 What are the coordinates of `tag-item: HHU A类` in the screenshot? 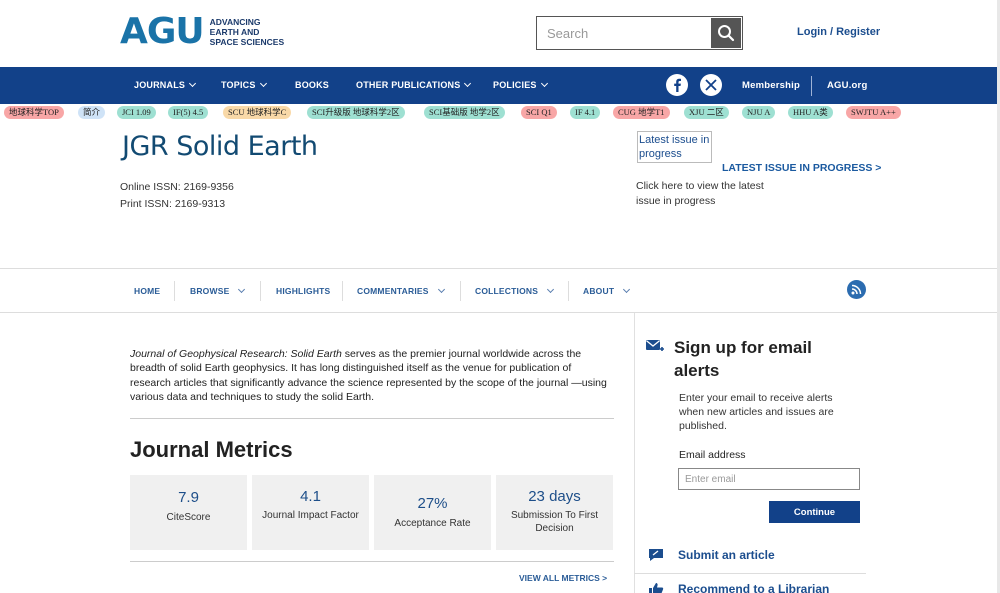 It's located at (810, 112).